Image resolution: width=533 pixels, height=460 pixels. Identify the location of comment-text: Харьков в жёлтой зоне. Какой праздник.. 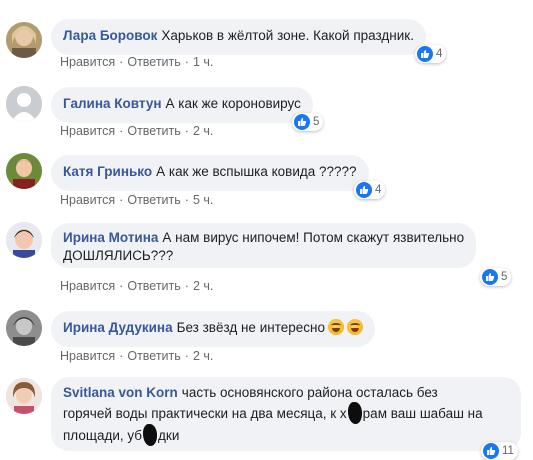
(287, 35).